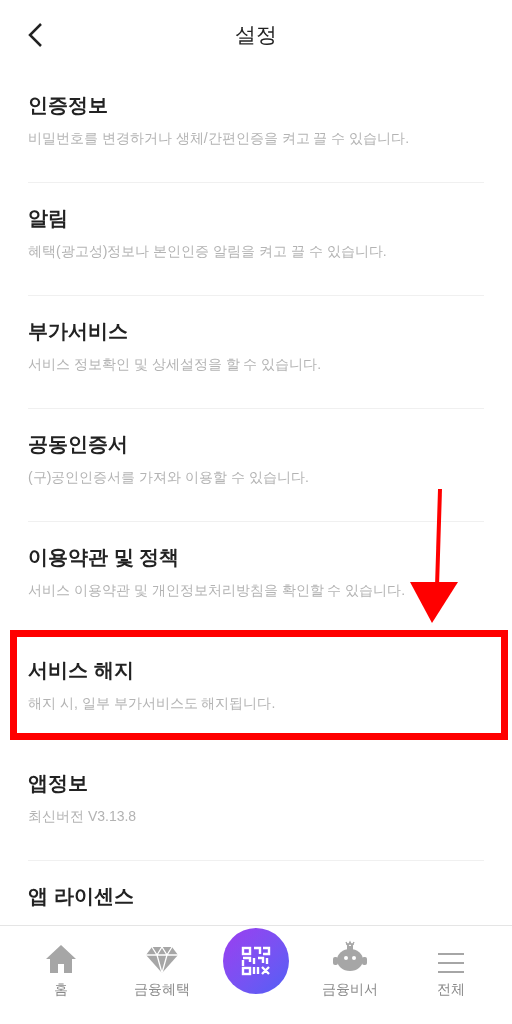  Describe the element at coordinates (217, 590) in the screenshot. I see `menu-item-description: 서비스 이용약관 및 개인정보처리방침을 확인할 수 있습니다.` at that location.